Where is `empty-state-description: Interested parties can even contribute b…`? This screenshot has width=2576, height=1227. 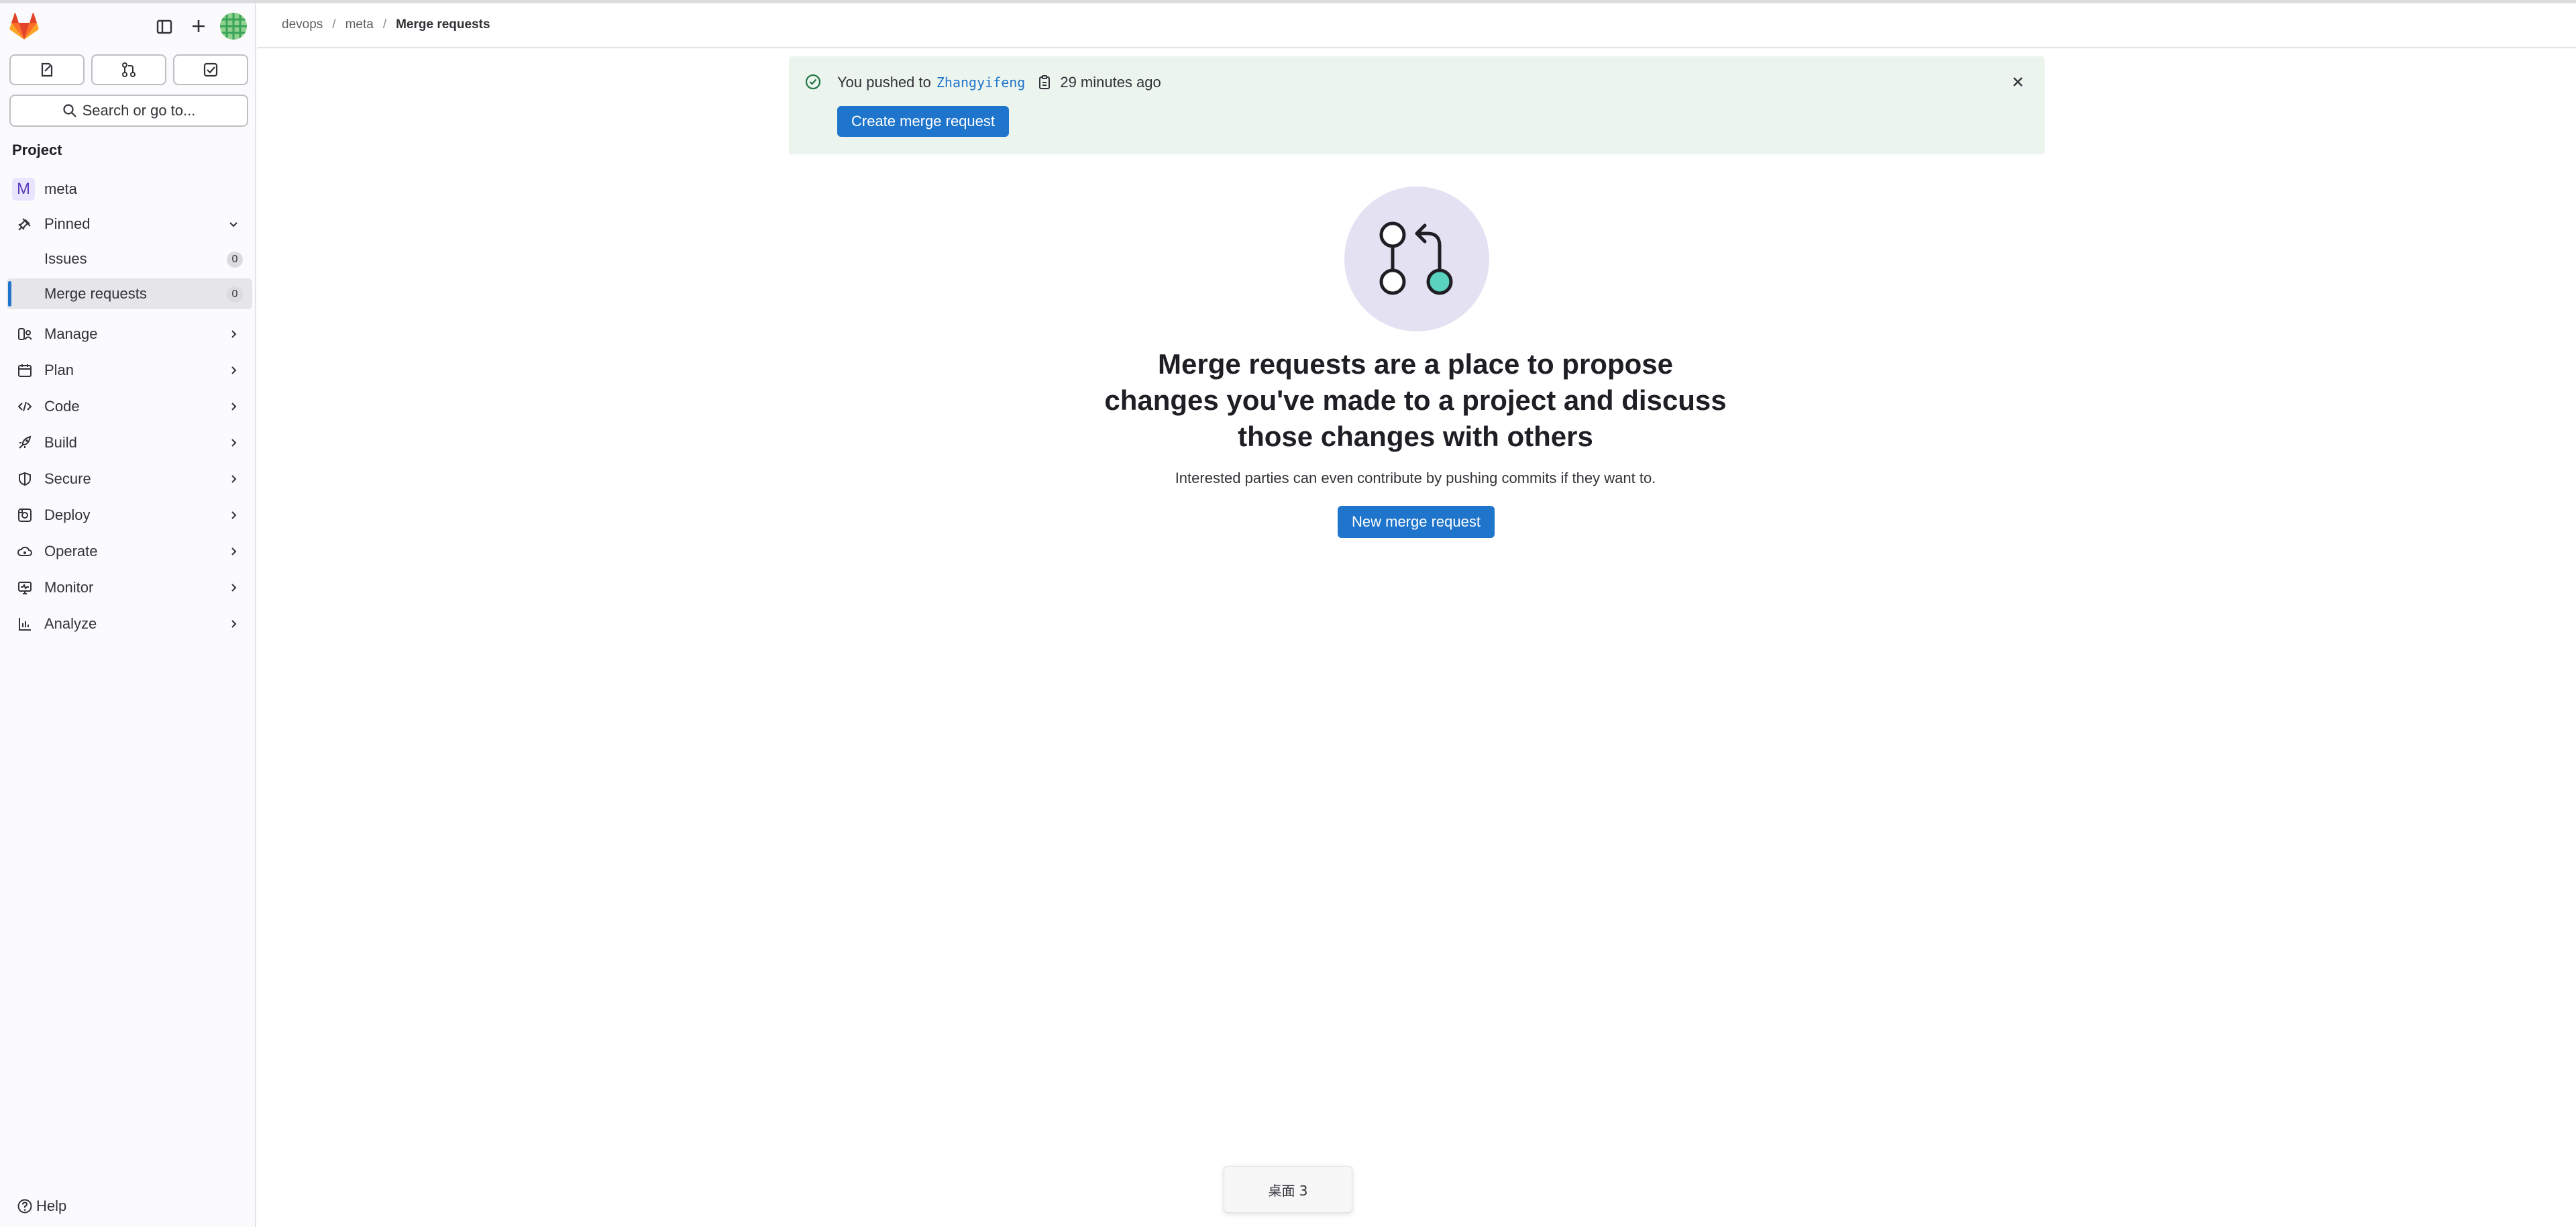
empty-state-description: Interested parties can even contribute b… is located at coordinates (1415, 478).